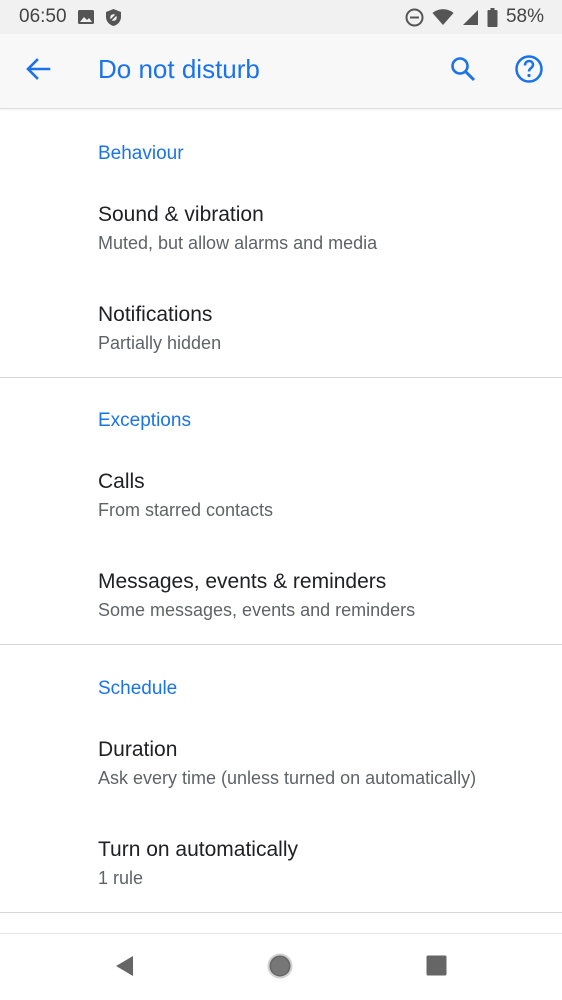 The image size is (562, 1000). I want to click on setting-notifications: Notifications Partially hidden, so click(281, 349).